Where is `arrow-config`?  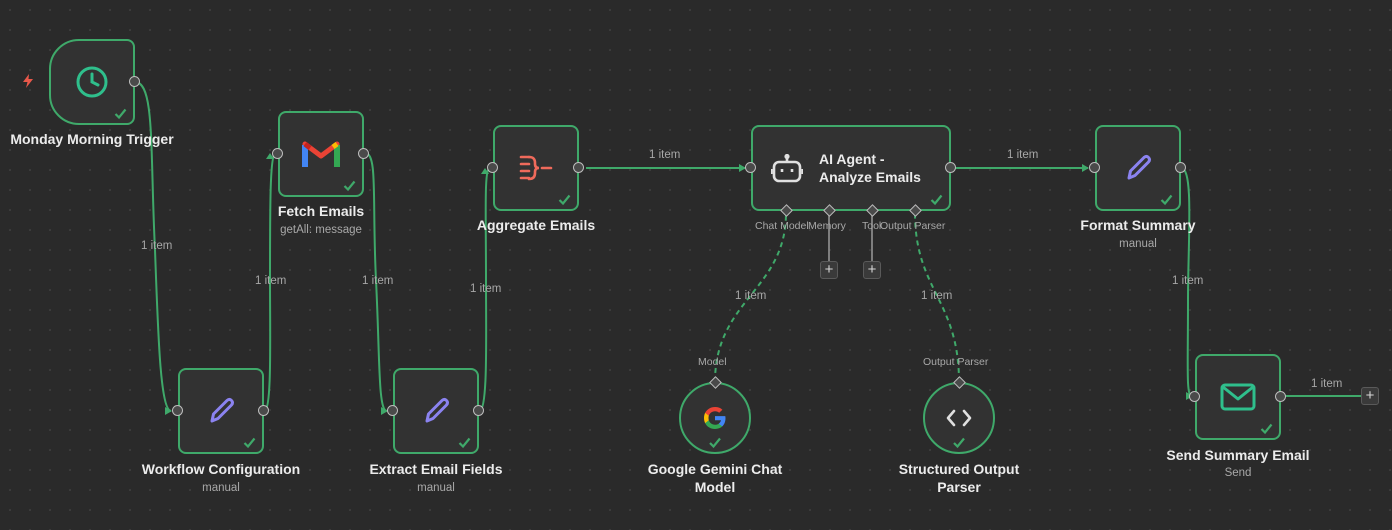
arrow-config is located at coordinates (168, 411).